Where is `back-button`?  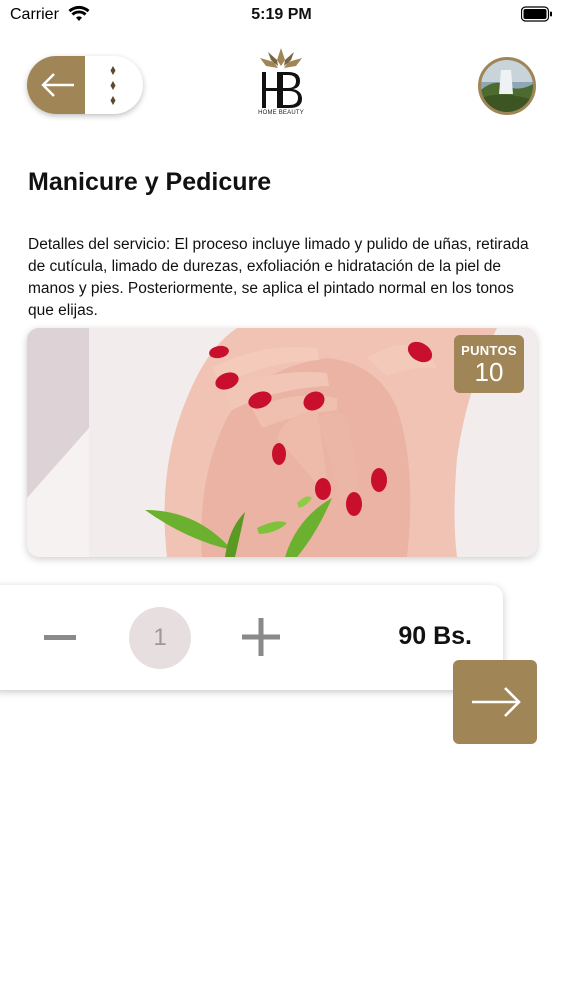 back-button is located at coordinates (56, 85).